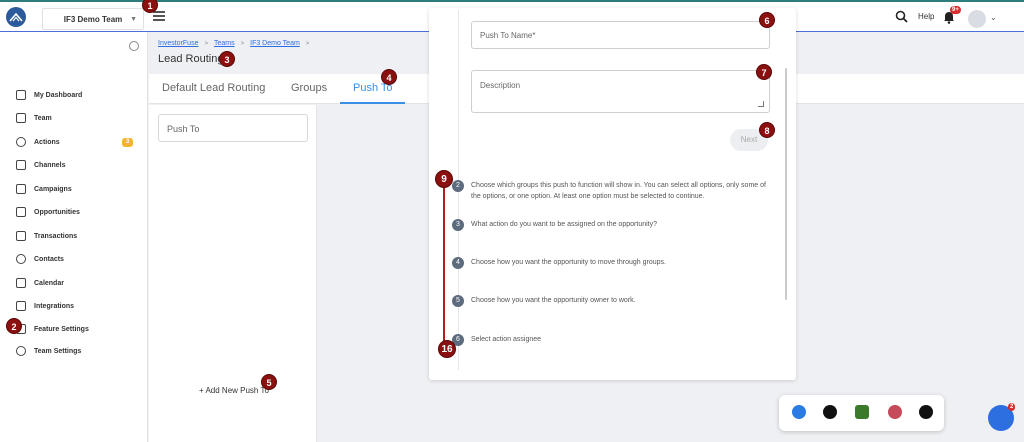 This screenshot has height=442, width=1024. What do you see at coordinates (58, 351) in the screenshot?
I see `sidebar-item-label: Team Settings` at bounding box center [58, 351].